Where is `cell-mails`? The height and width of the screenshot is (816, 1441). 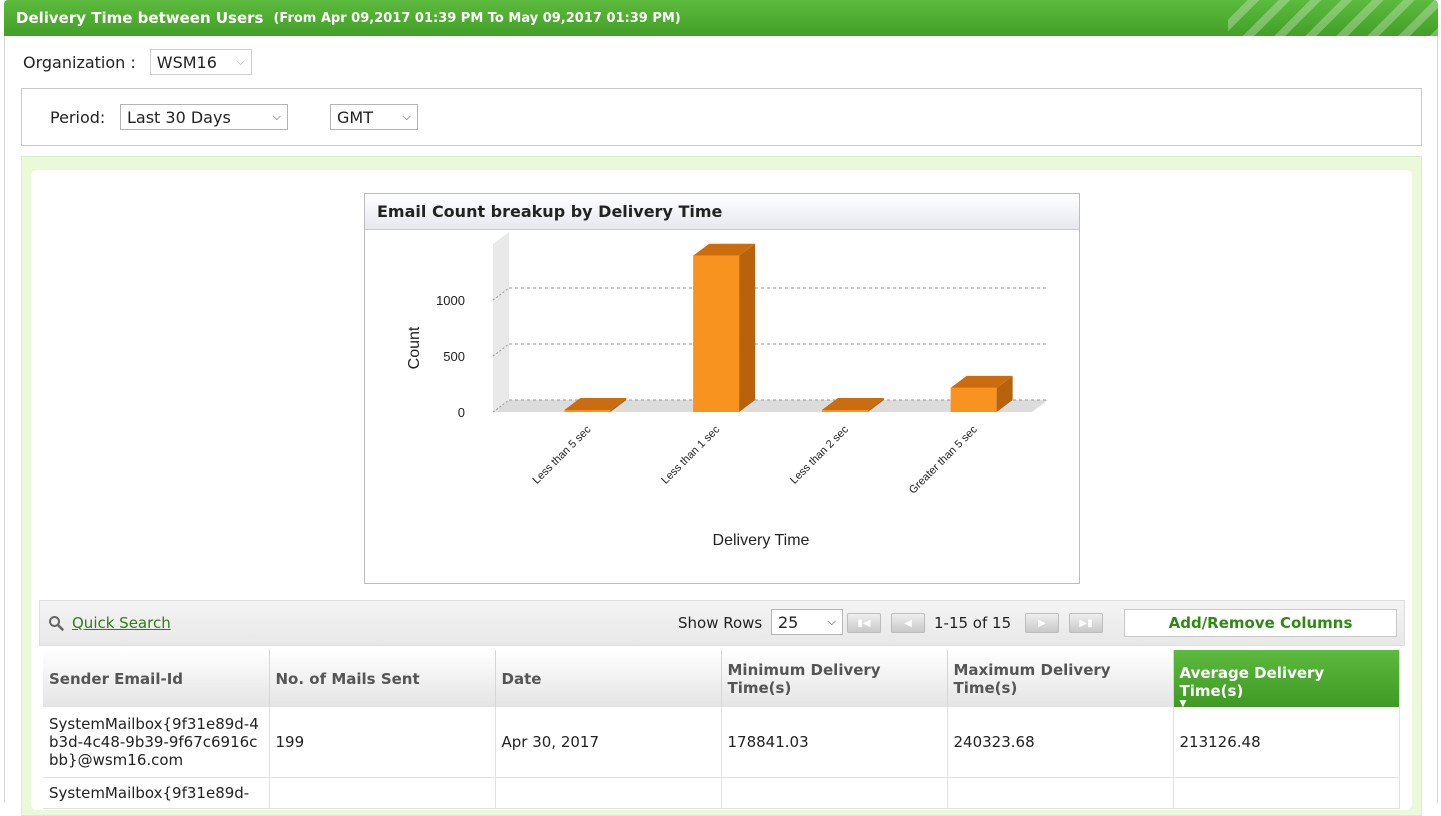
cell-mails is located at coordinates (382, 793).